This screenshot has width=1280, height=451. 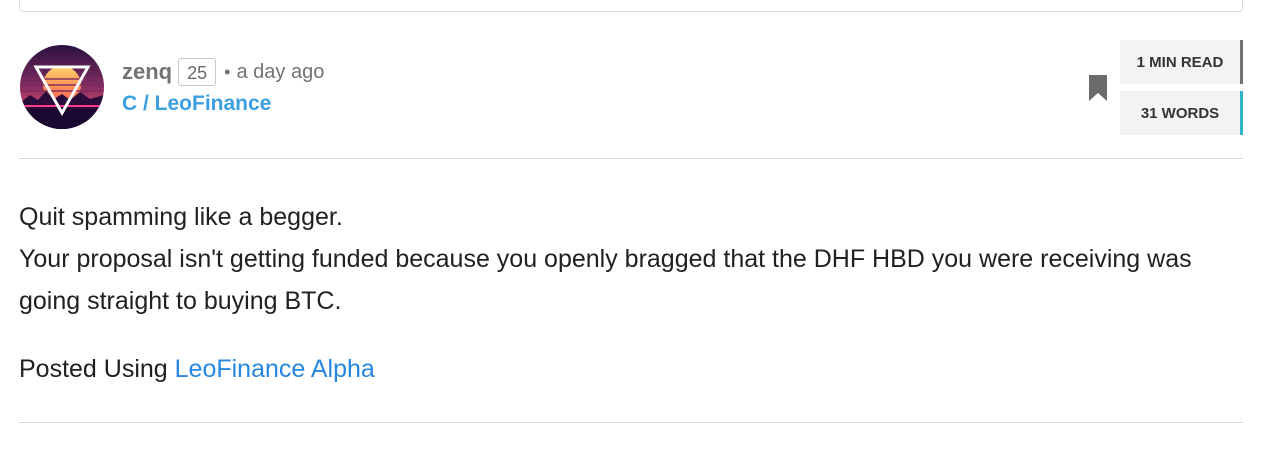 I want to click on posted-using: Posted Using LeoFinance Alpha, so click(x=197, y=369).